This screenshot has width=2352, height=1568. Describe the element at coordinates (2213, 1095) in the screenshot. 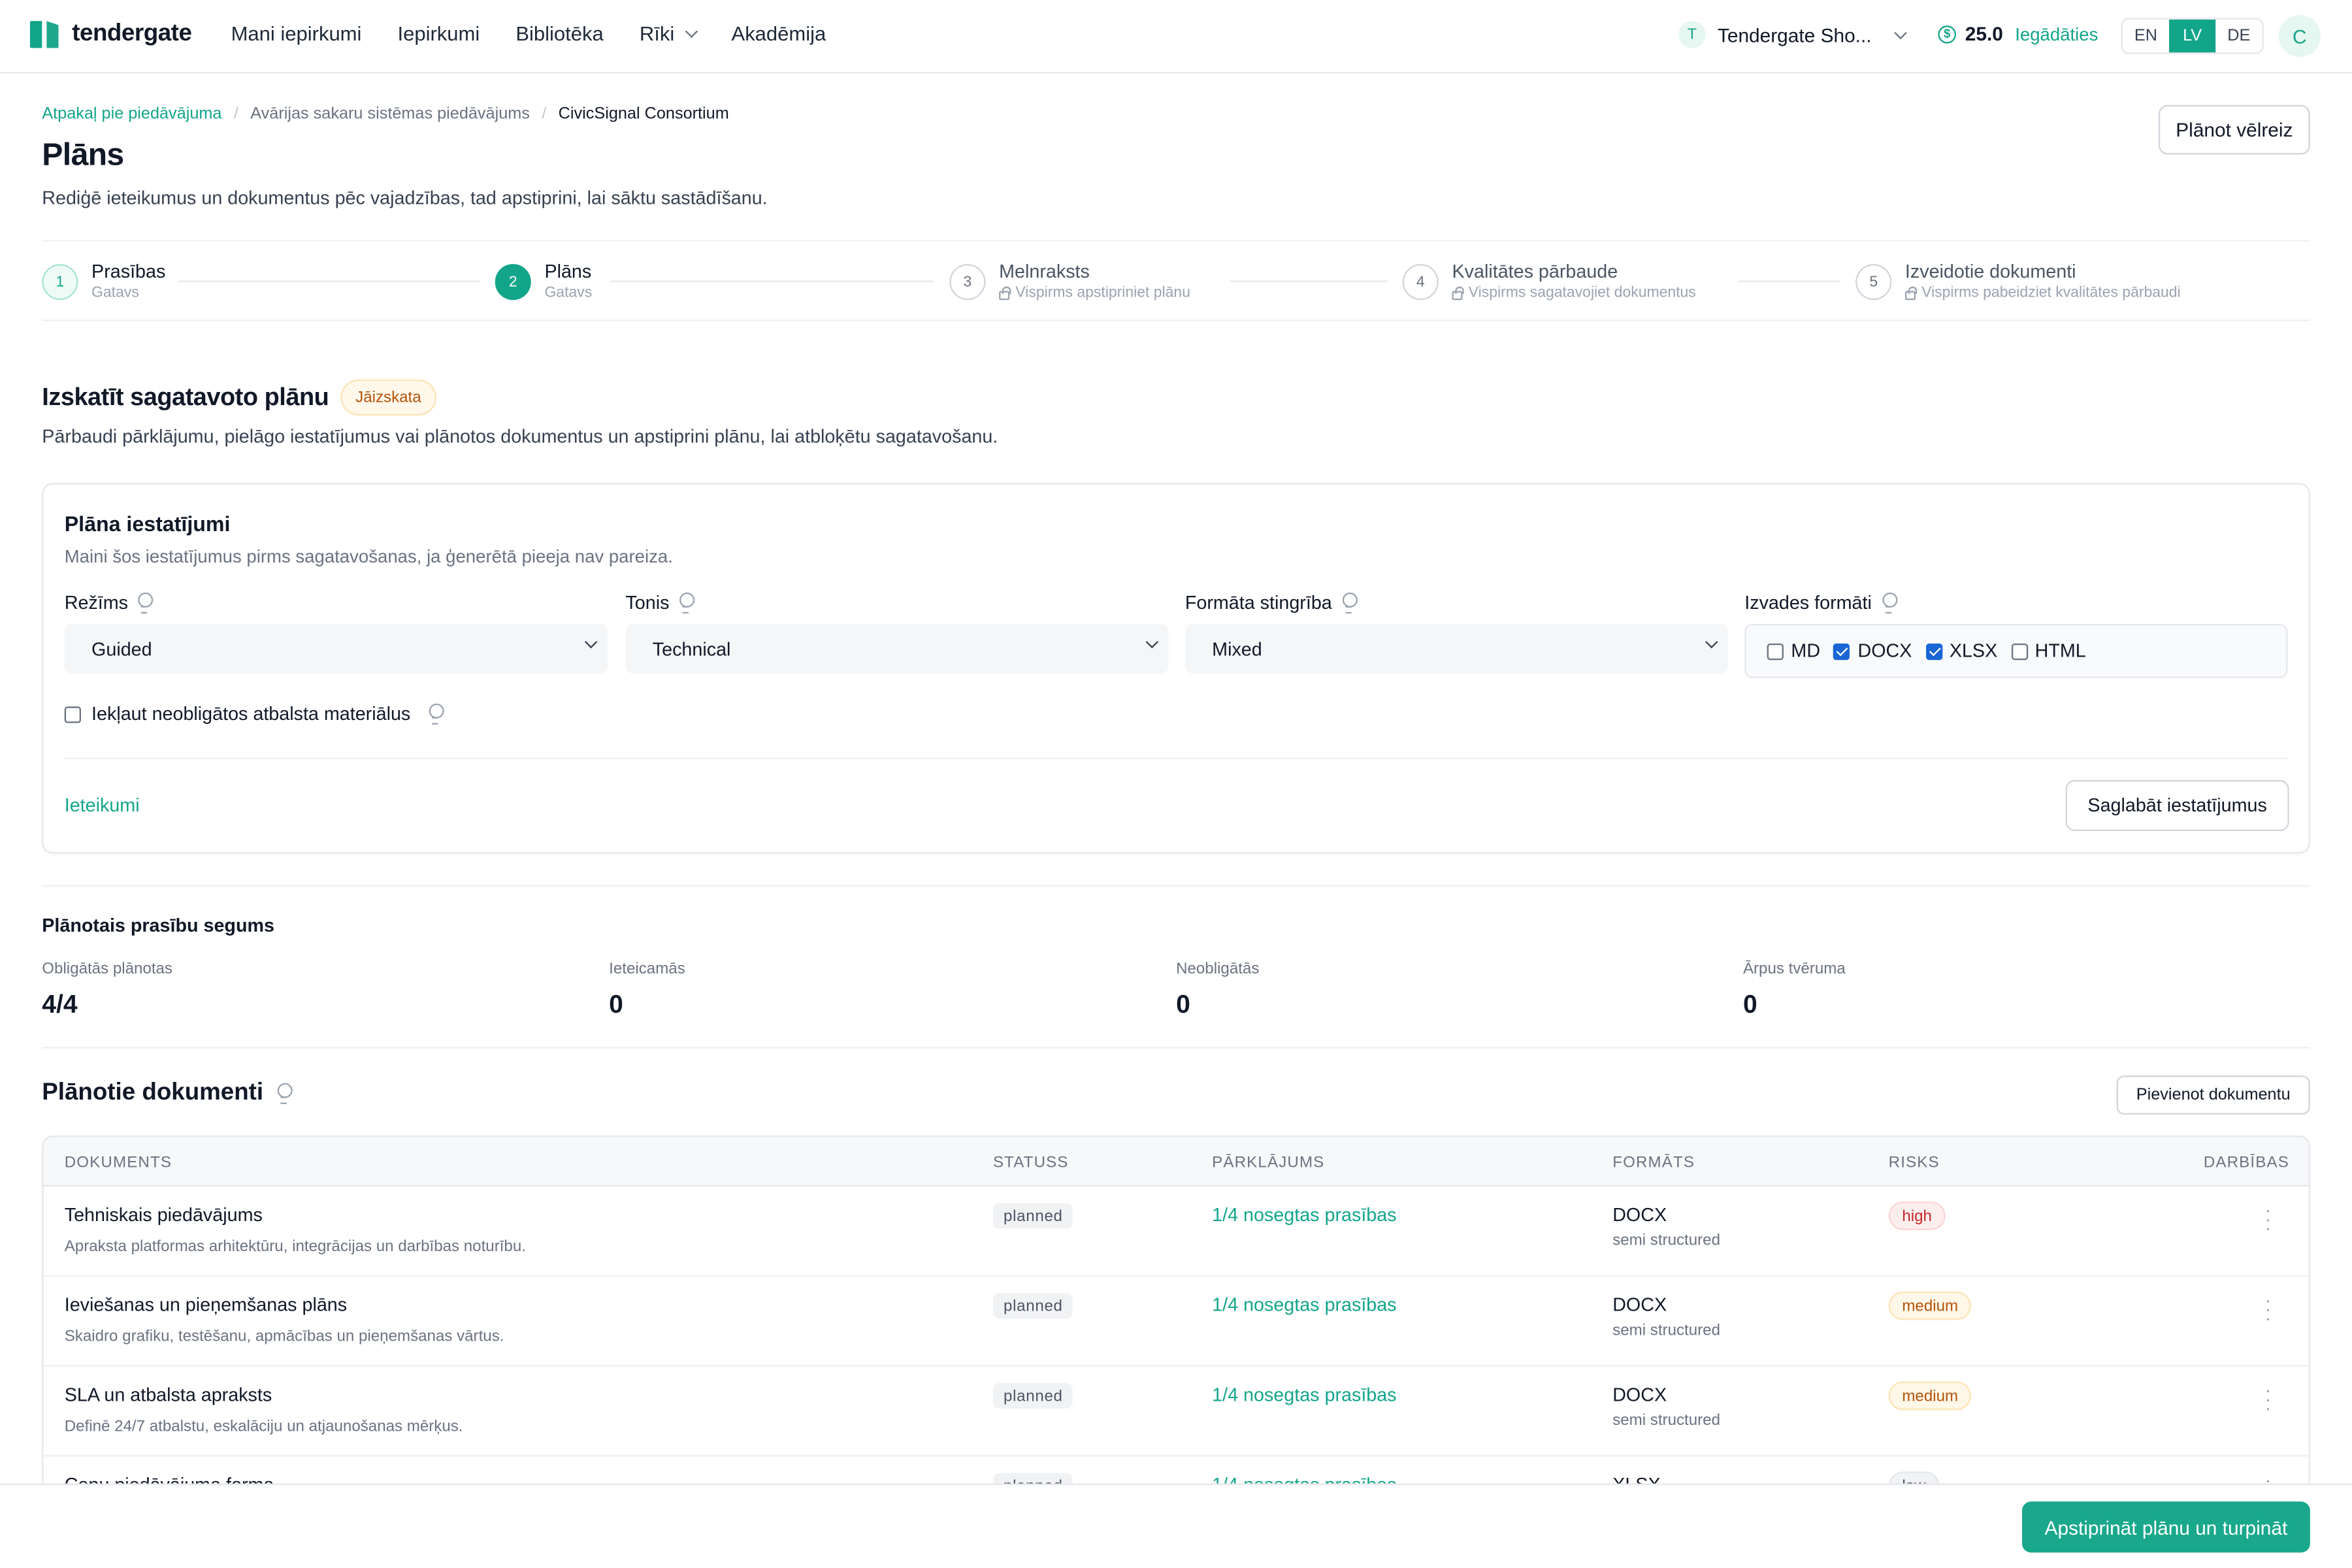

I see `add-document-button: Pievienot dokumentu` at that location.